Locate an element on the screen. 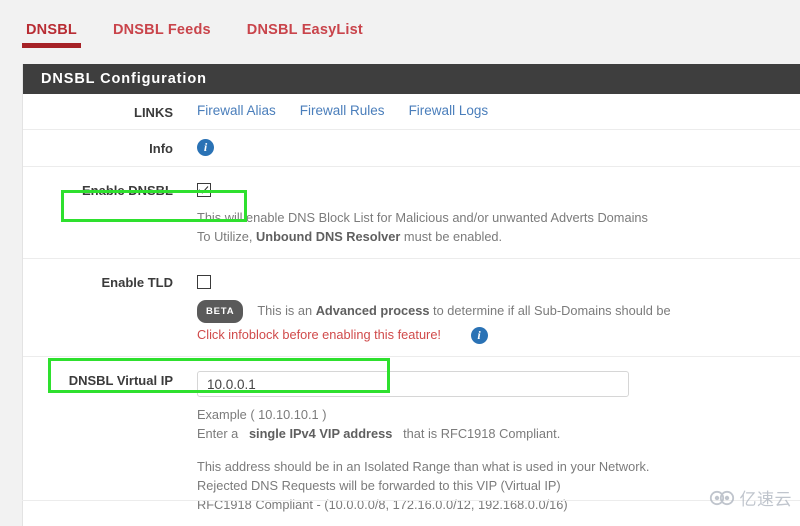  enable-dnsbl-help-text-2c: must be enabled. is located at coordinates (451, 236).